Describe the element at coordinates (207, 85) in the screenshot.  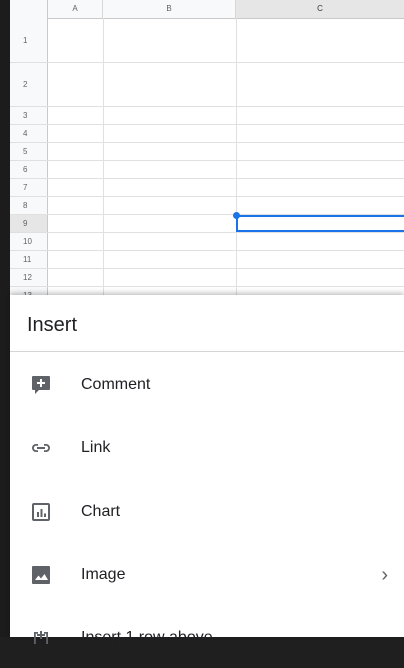
I see `table-row: 2` at that location.